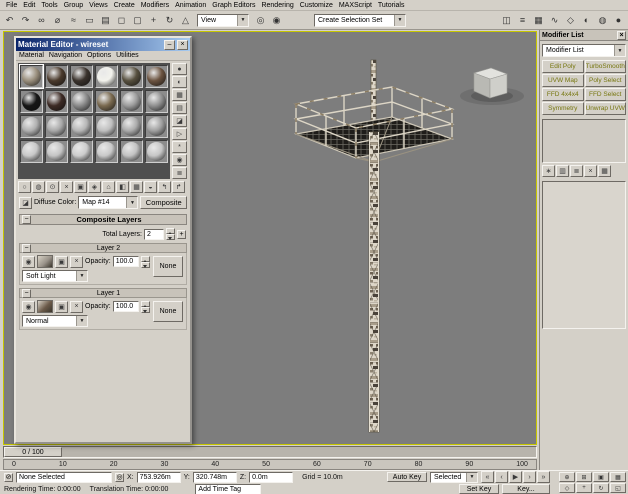 The height and width of the screenshot is (494, 628). I want to click on modifier-button-ffd-select: FFD Select, so click(605, 94).